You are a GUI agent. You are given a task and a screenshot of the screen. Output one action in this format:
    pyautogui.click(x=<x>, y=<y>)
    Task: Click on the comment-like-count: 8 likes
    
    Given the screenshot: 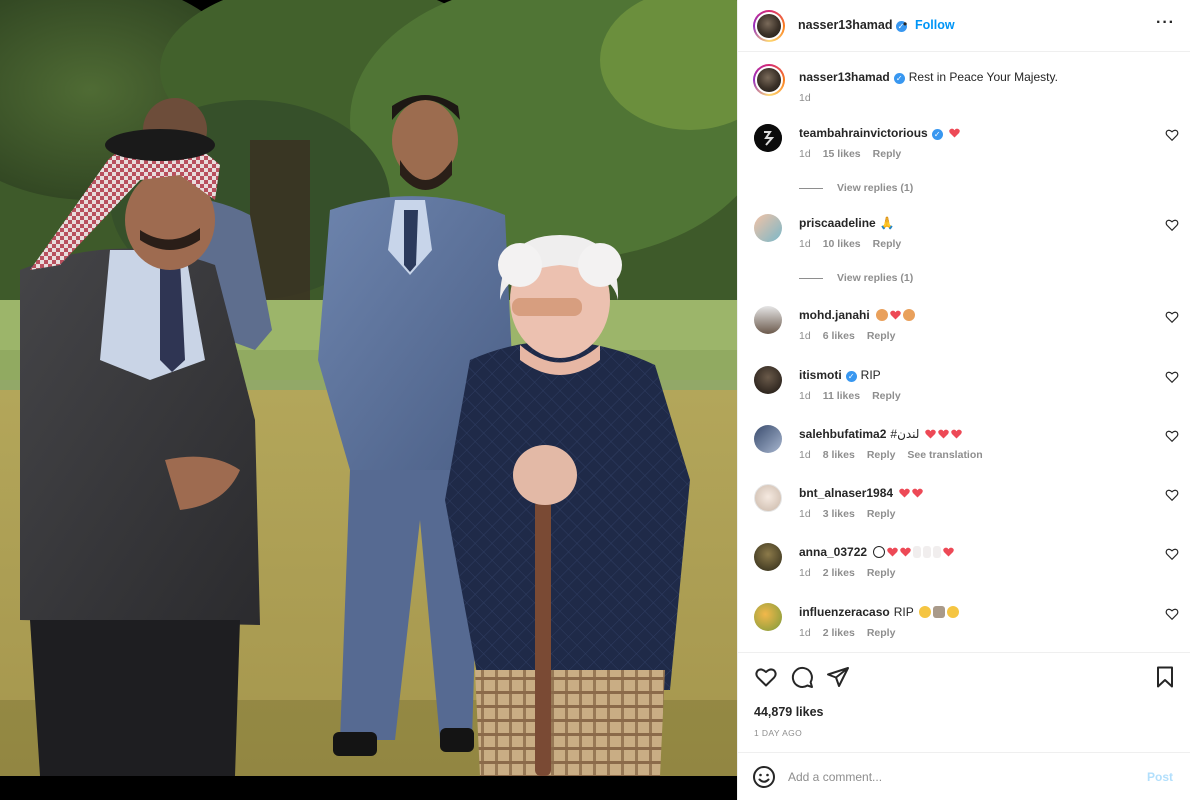 What is the action you would take?
    pyautogui.click(x=839, y=455)
    